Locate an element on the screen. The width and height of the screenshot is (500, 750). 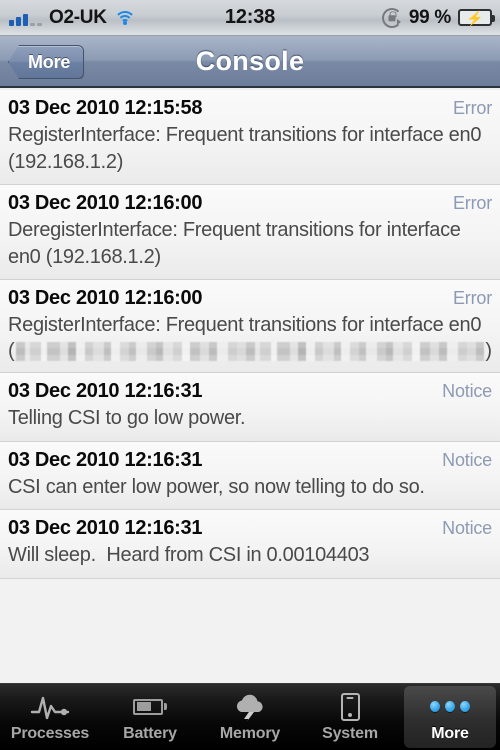
tab-bar: Processes Battery Memory System More is located at coordinates (250, 716).